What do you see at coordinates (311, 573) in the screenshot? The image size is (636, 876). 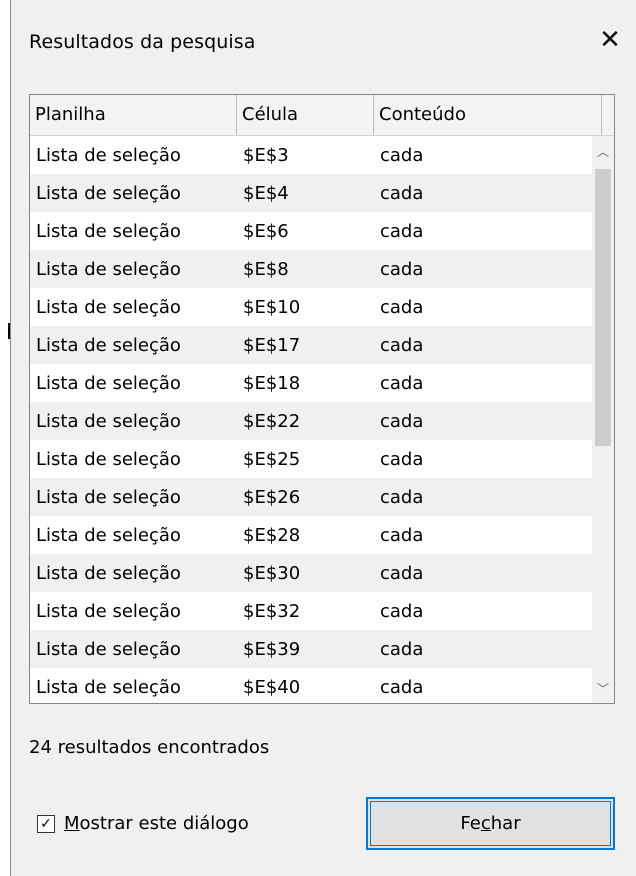 I see `table-row: Lista de seleção $E$30 cada` at bounding box center [311, 573].